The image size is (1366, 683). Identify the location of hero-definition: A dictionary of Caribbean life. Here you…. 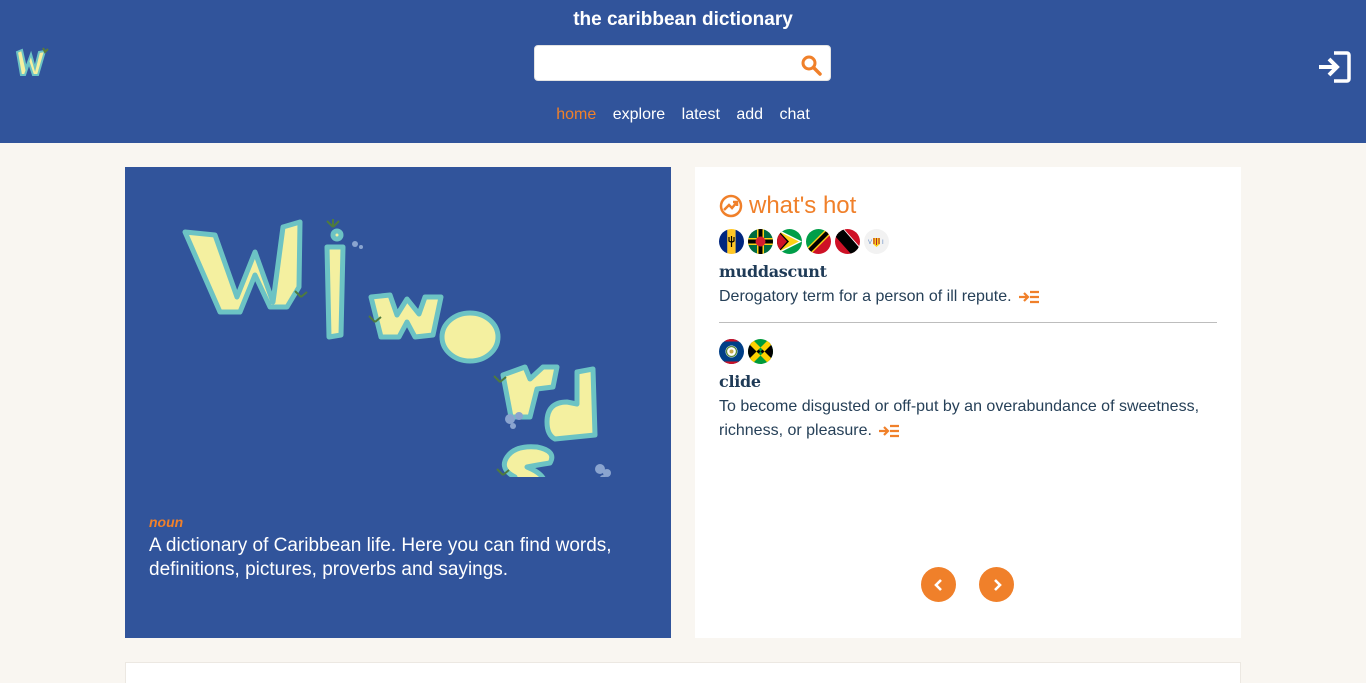
(380, 557).